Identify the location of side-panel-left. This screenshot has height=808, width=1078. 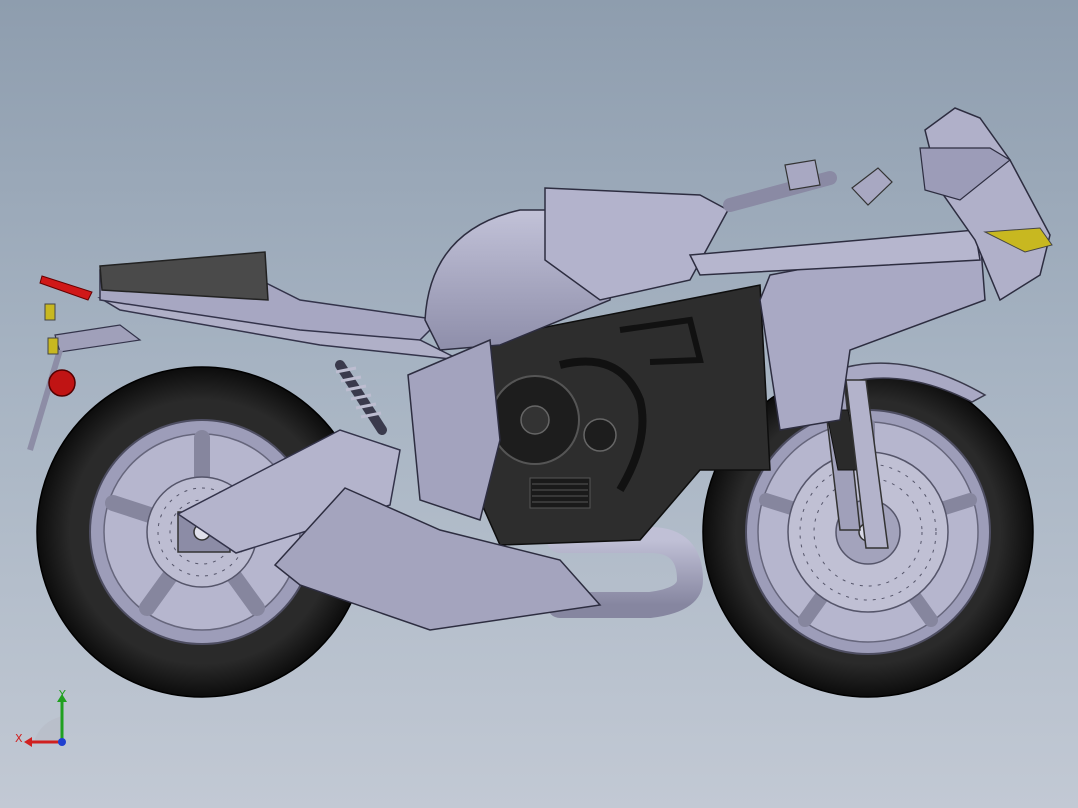
(454, 429).